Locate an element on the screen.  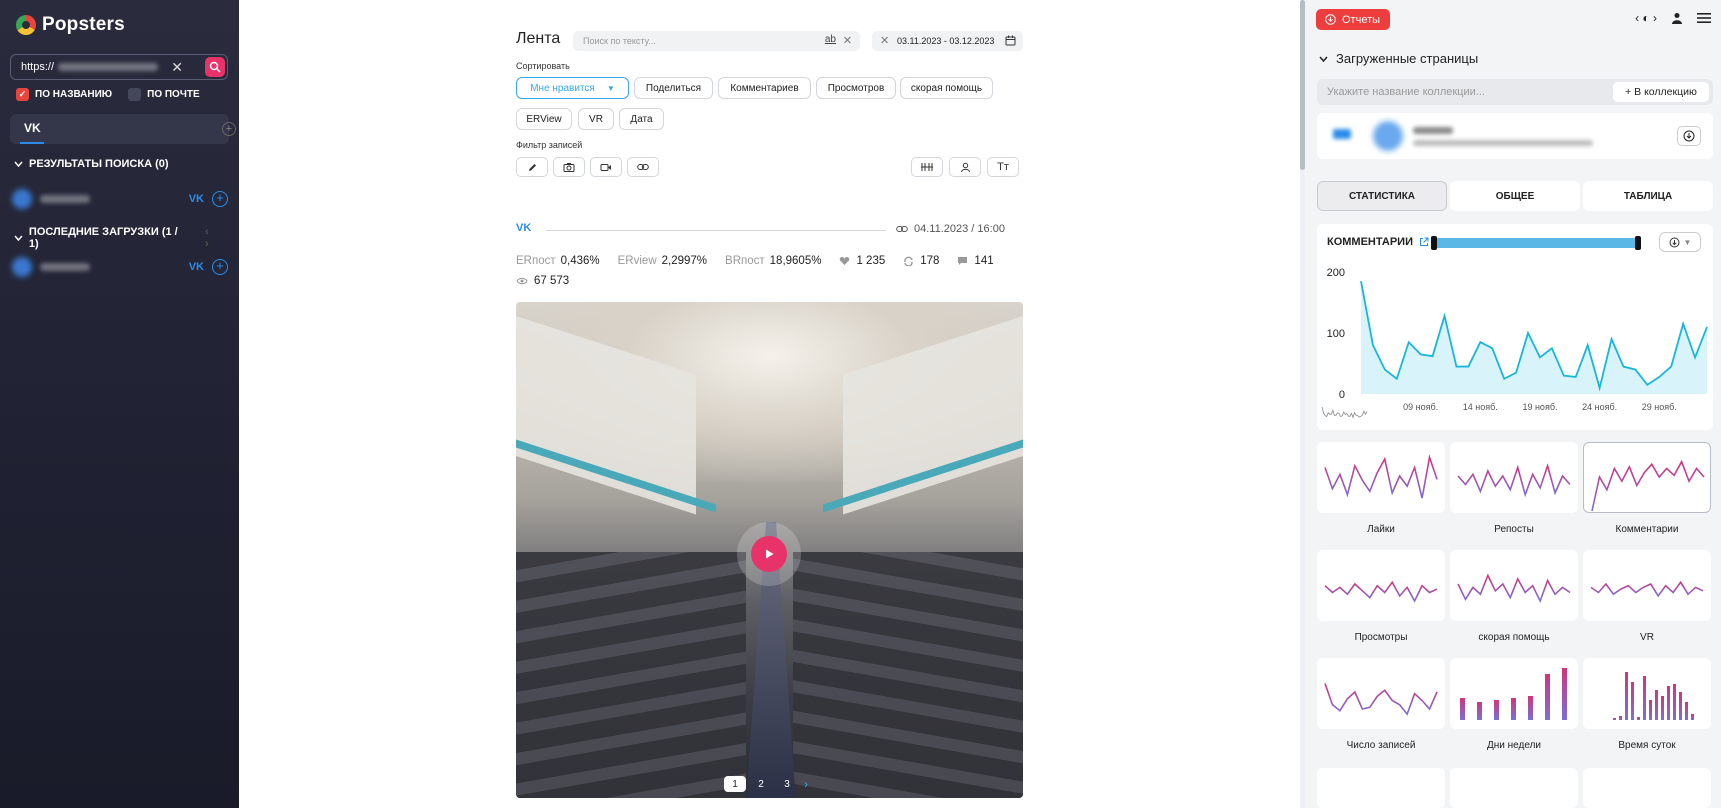
loaded-page-card is located at coordinates (1515, 136).